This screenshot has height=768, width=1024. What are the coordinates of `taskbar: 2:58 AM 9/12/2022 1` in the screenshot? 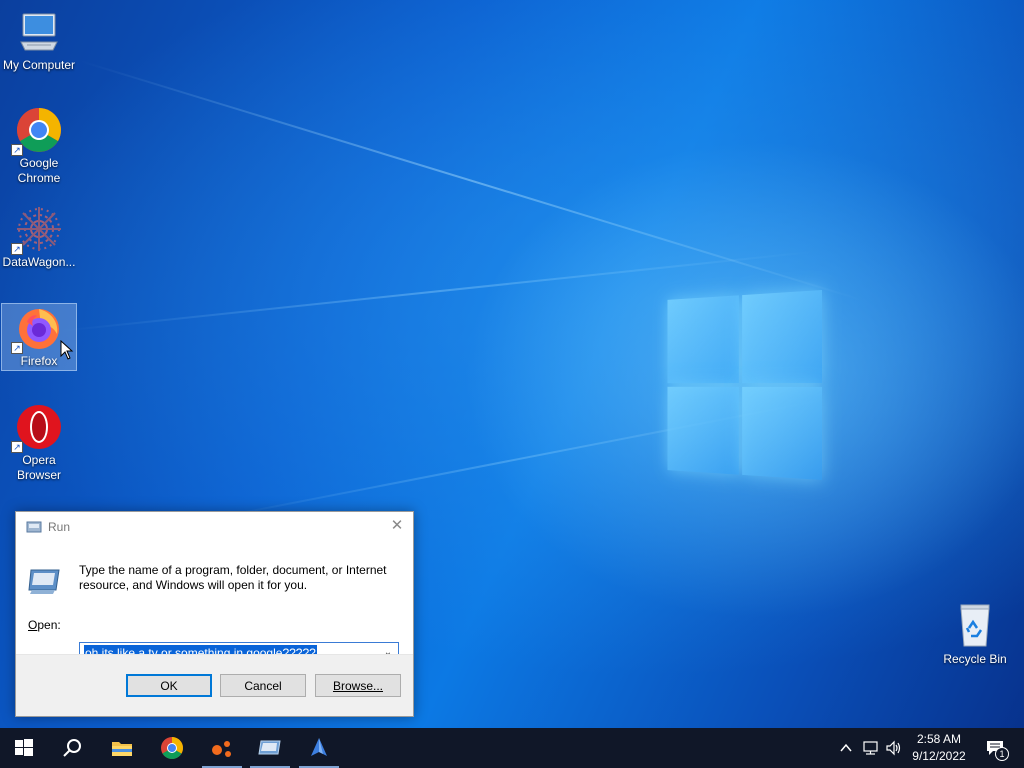 It's located at (512, 748).